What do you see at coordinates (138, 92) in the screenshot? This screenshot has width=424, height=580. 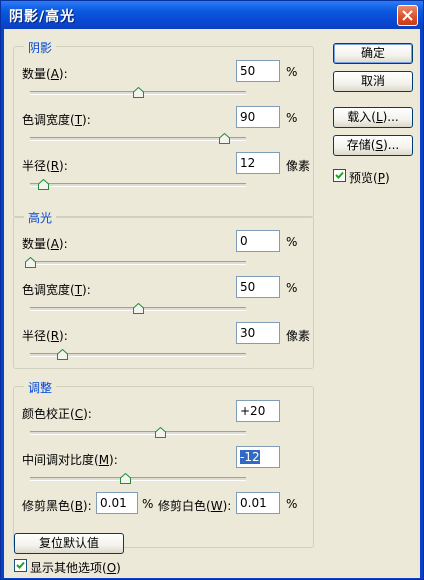 I see `shadows-amount-slider-thumb` at bounding box center [138, 92].